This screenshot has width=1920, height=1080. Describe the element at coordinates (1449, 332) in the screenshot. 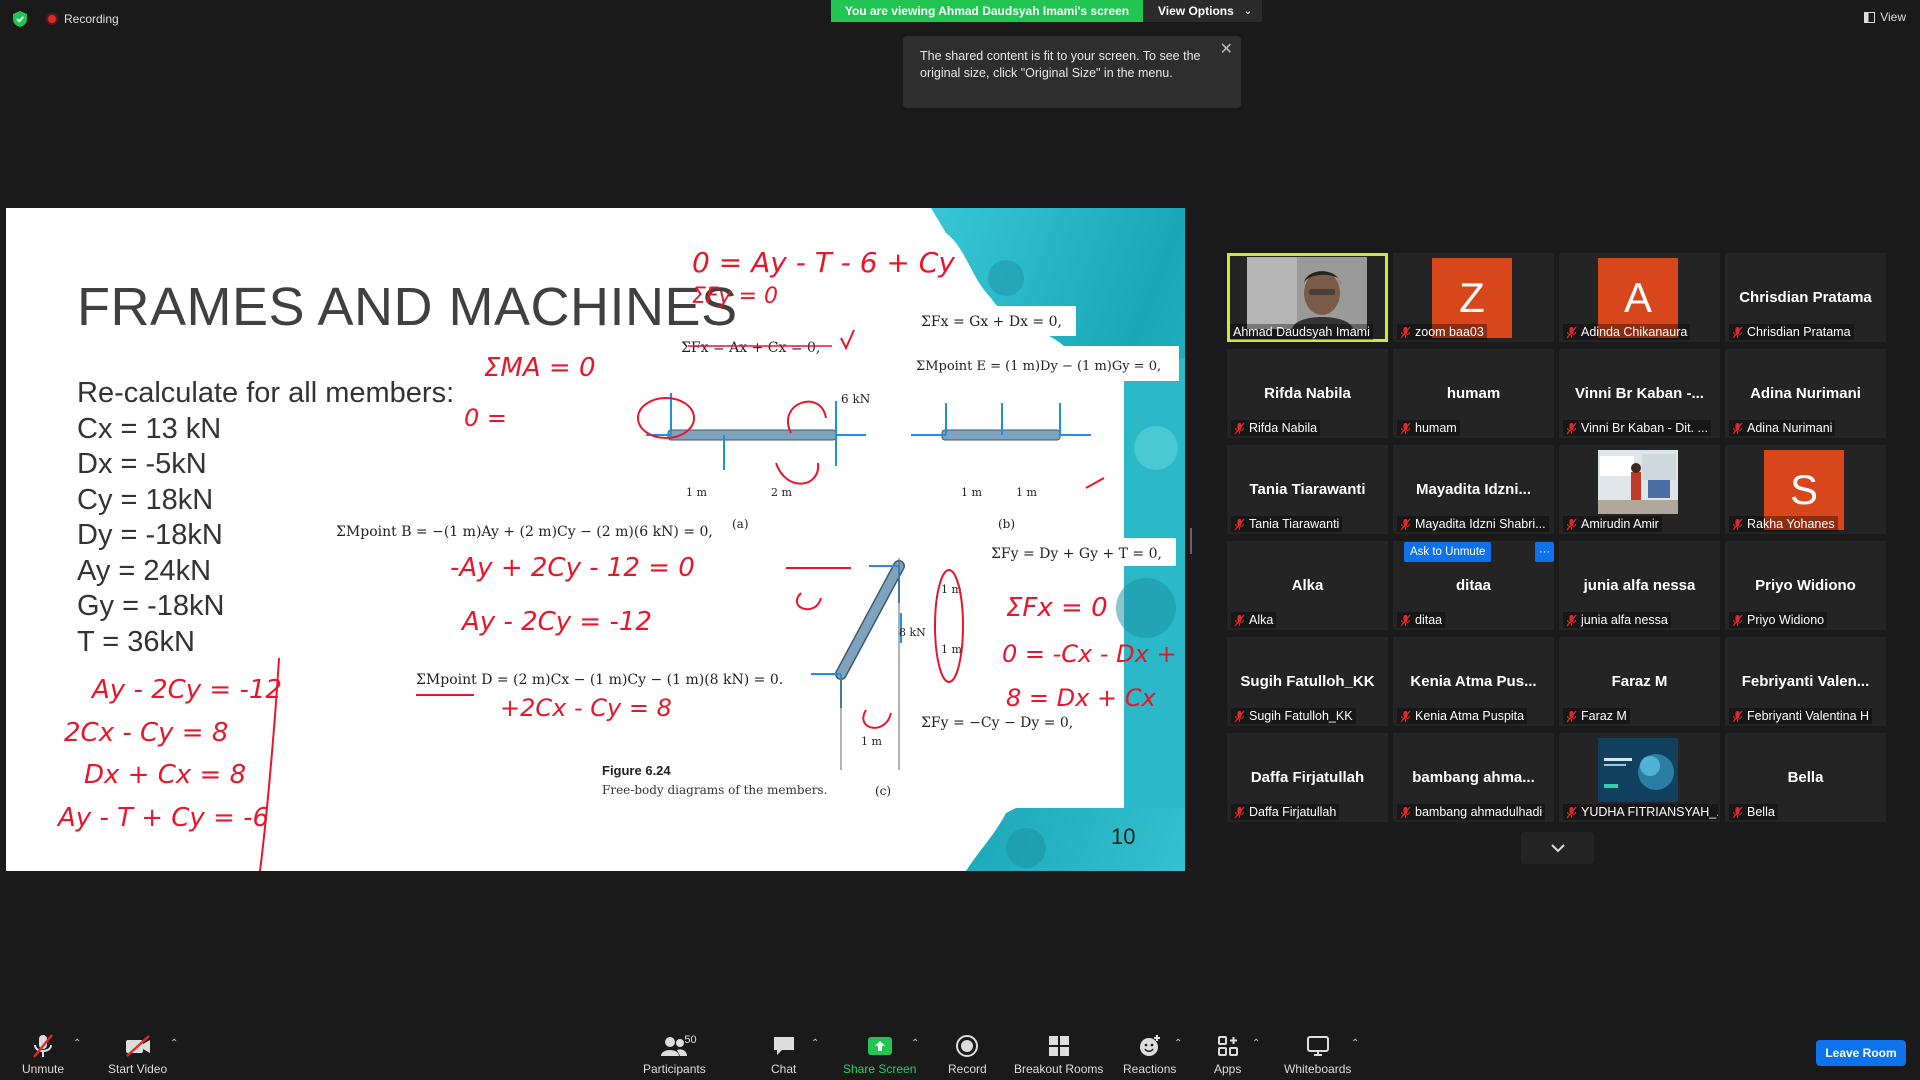

I see `participant-name: zoom baa03` at that location.